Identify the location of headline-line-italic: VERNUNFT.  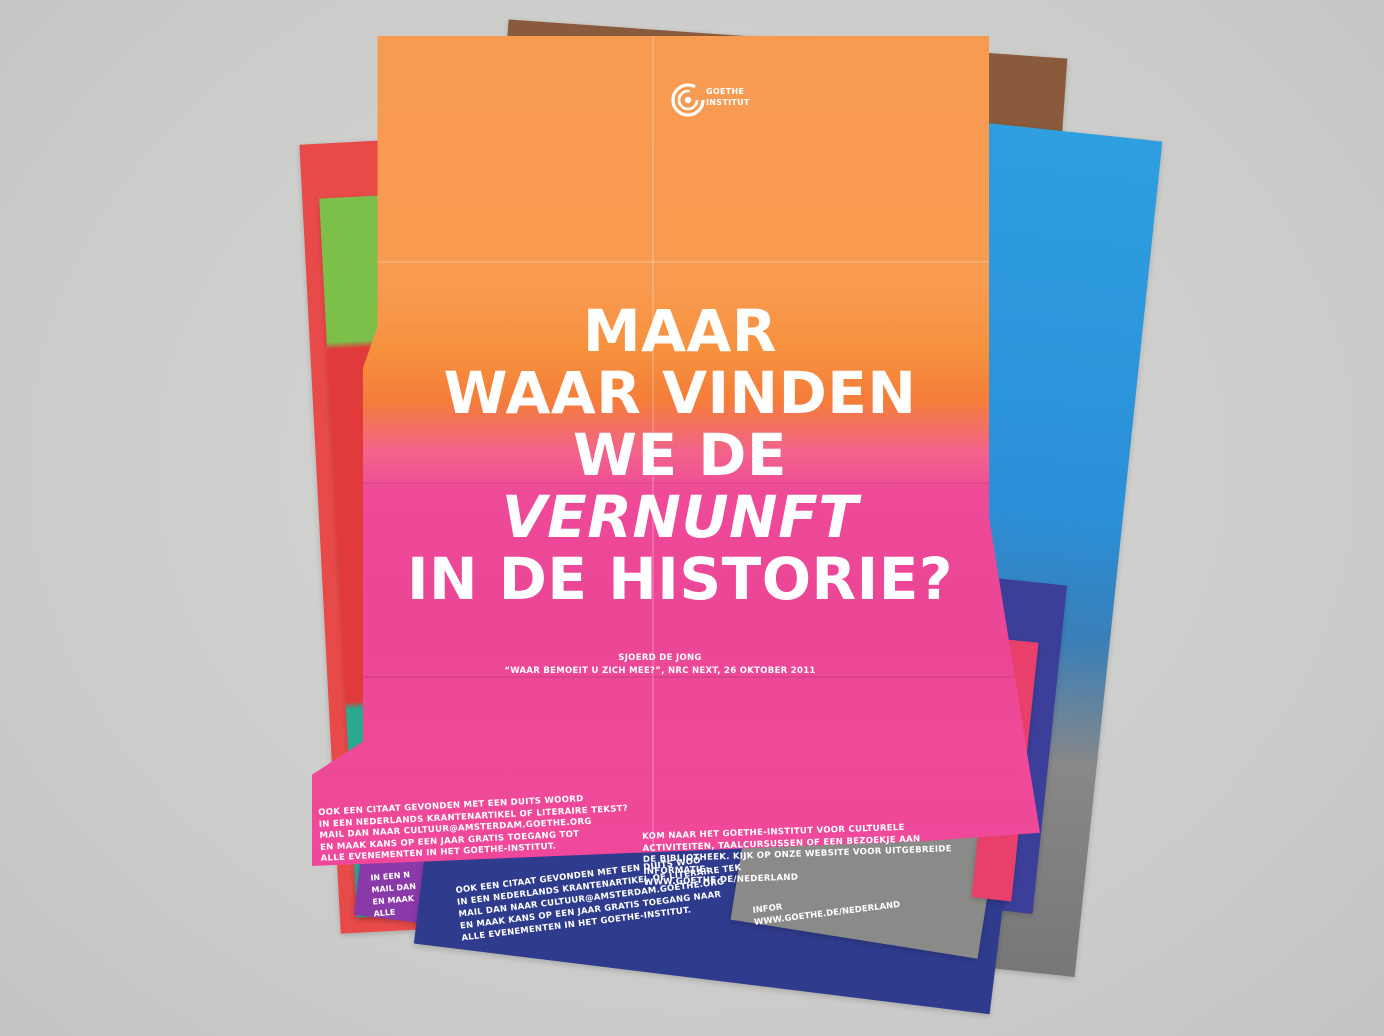
(680, 517).